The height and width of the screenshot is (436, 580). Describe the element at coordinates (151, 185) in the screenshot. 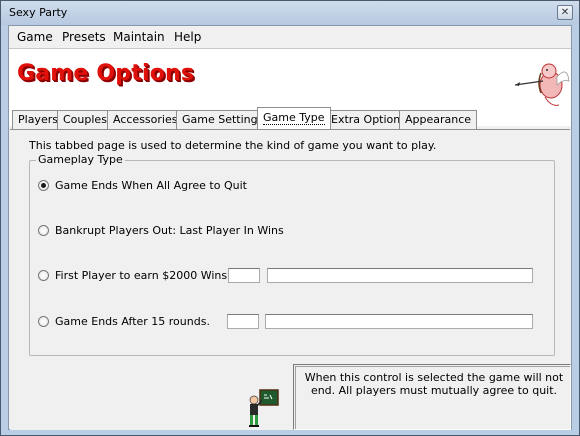

I see `option-label: Game Ends When All Agree to Quit` at that location.